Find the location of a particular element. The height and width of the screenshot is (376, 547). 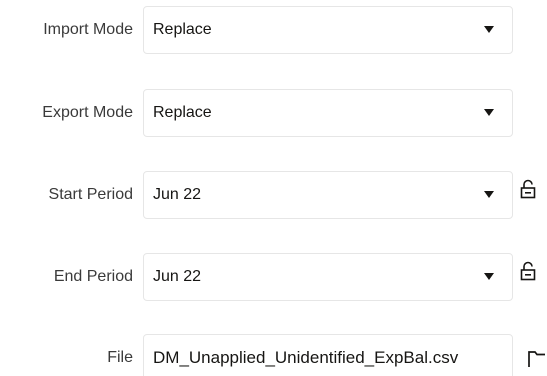

start-period-row: Start Period Jun 22 is located at coordinates (273, 195).